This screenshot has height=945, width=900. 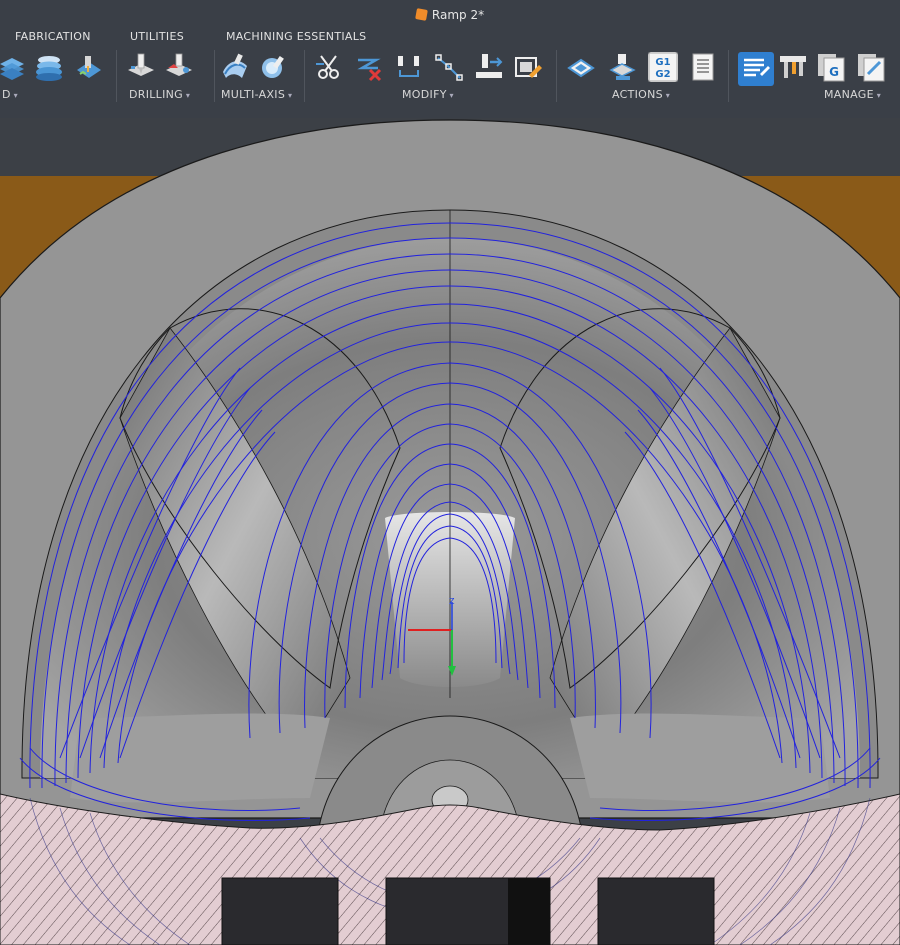 I want to click on z-axis-label: Z, so click(x=452, y=601).